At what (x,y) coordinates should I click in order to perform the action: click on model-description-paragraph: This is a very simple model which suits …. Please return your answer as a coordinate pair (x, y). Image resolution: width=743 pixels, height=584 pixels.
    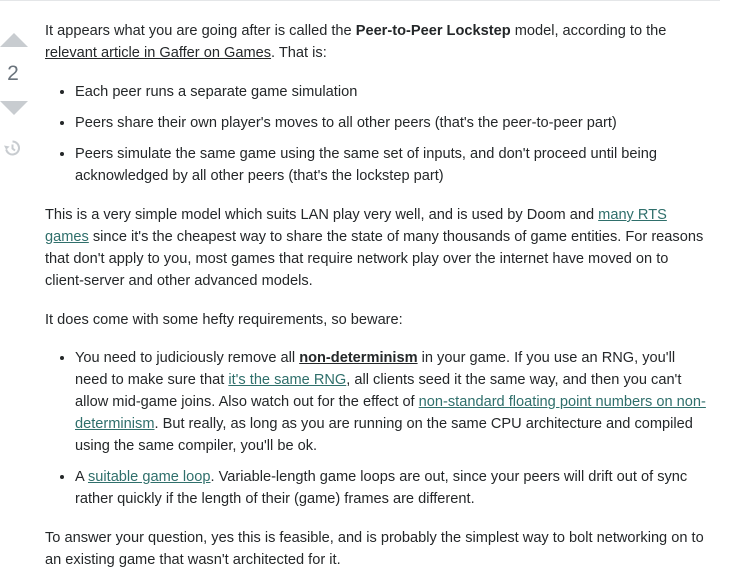
    Looking at the image, I should click on (377, 248).